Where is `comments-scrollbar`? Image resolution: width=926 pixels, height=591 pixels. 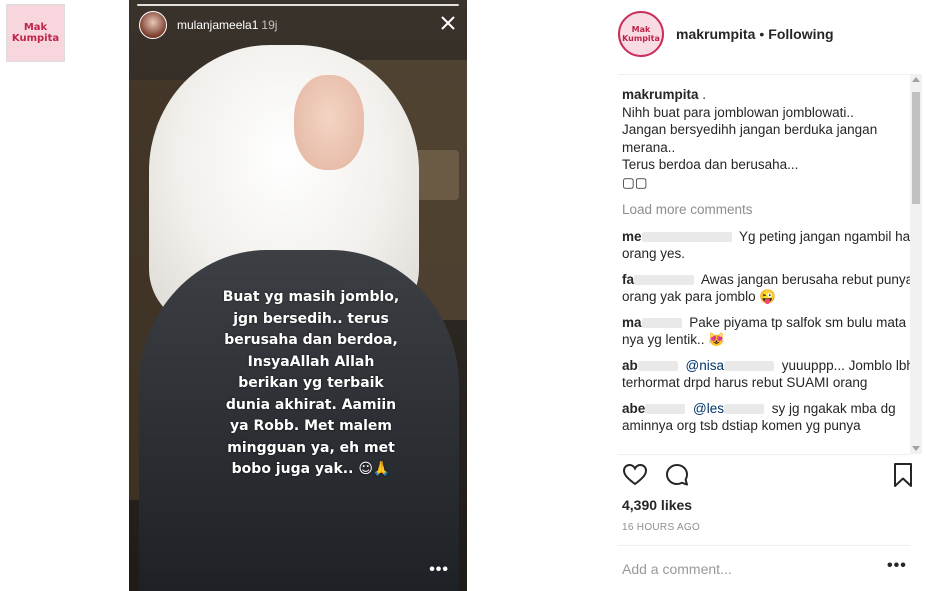 comments-scrollbar is located at coordinates (916, 264).